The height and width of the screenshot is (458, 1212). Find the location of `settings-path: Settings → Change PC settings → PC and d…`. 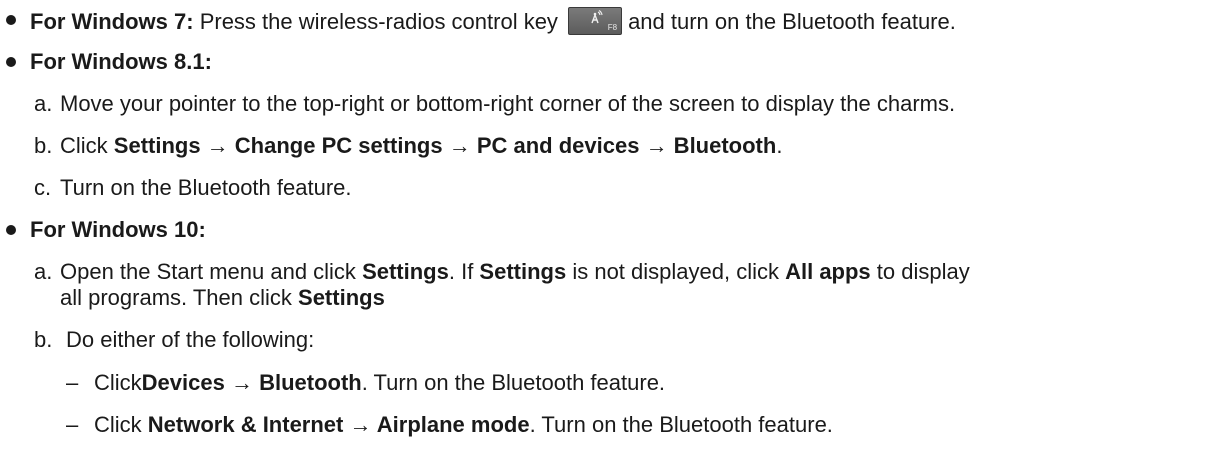

settings-path: Settings → Change PC settings → PC and d… is located at coordinates (445, 145).